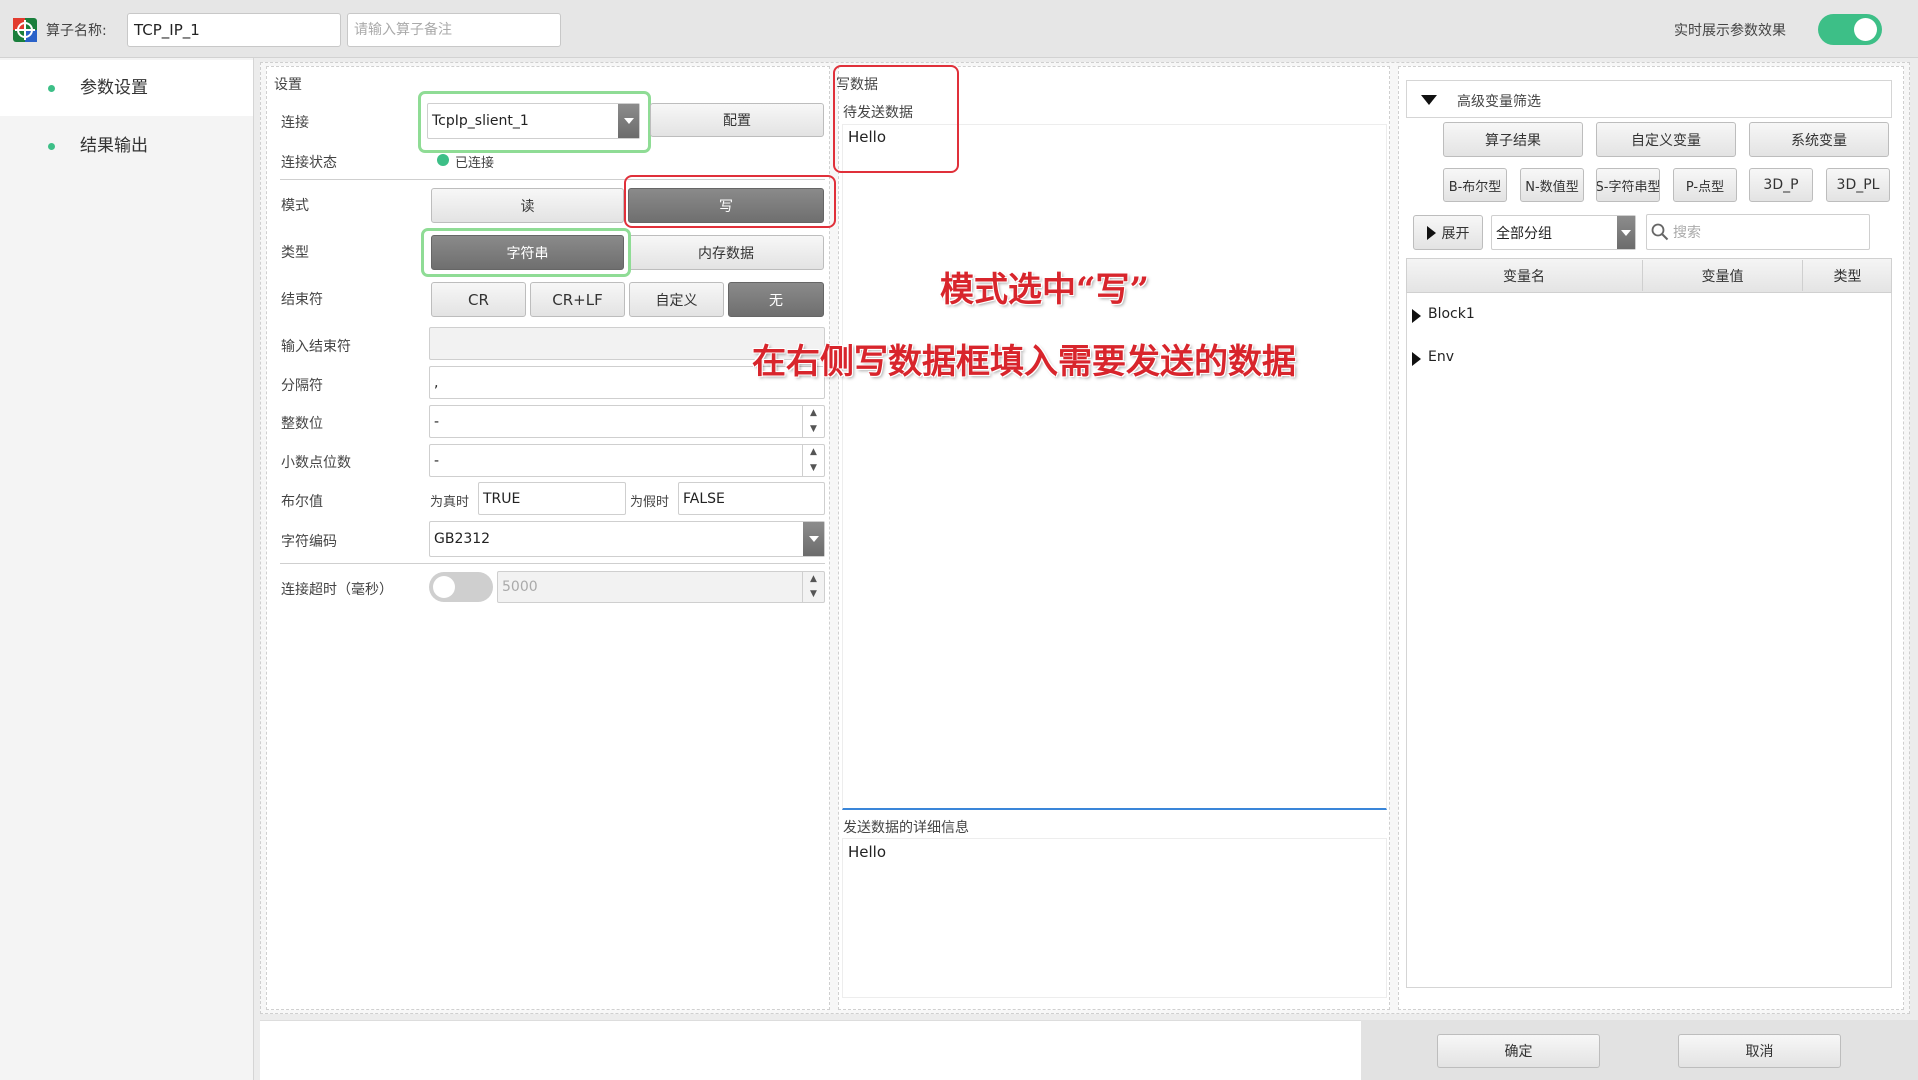 Image resolution: width=1918 pixels, height=1080 pixels. I want to click on terminator-custom-button: 自定义, so click(676, 299).